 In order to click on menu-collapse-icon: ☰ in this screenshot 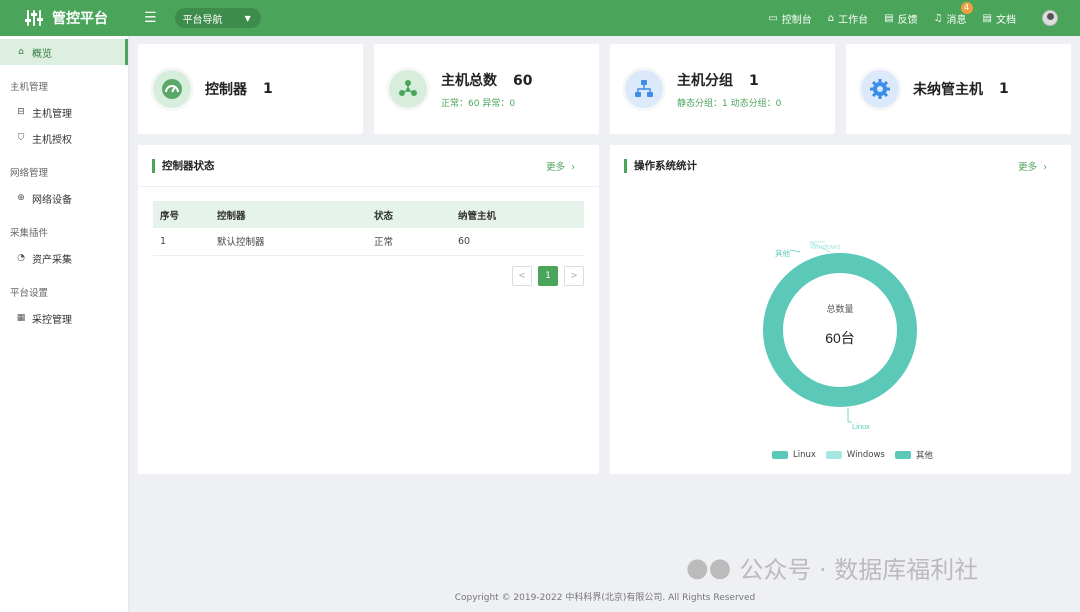, I will do `click(150, 18)`.